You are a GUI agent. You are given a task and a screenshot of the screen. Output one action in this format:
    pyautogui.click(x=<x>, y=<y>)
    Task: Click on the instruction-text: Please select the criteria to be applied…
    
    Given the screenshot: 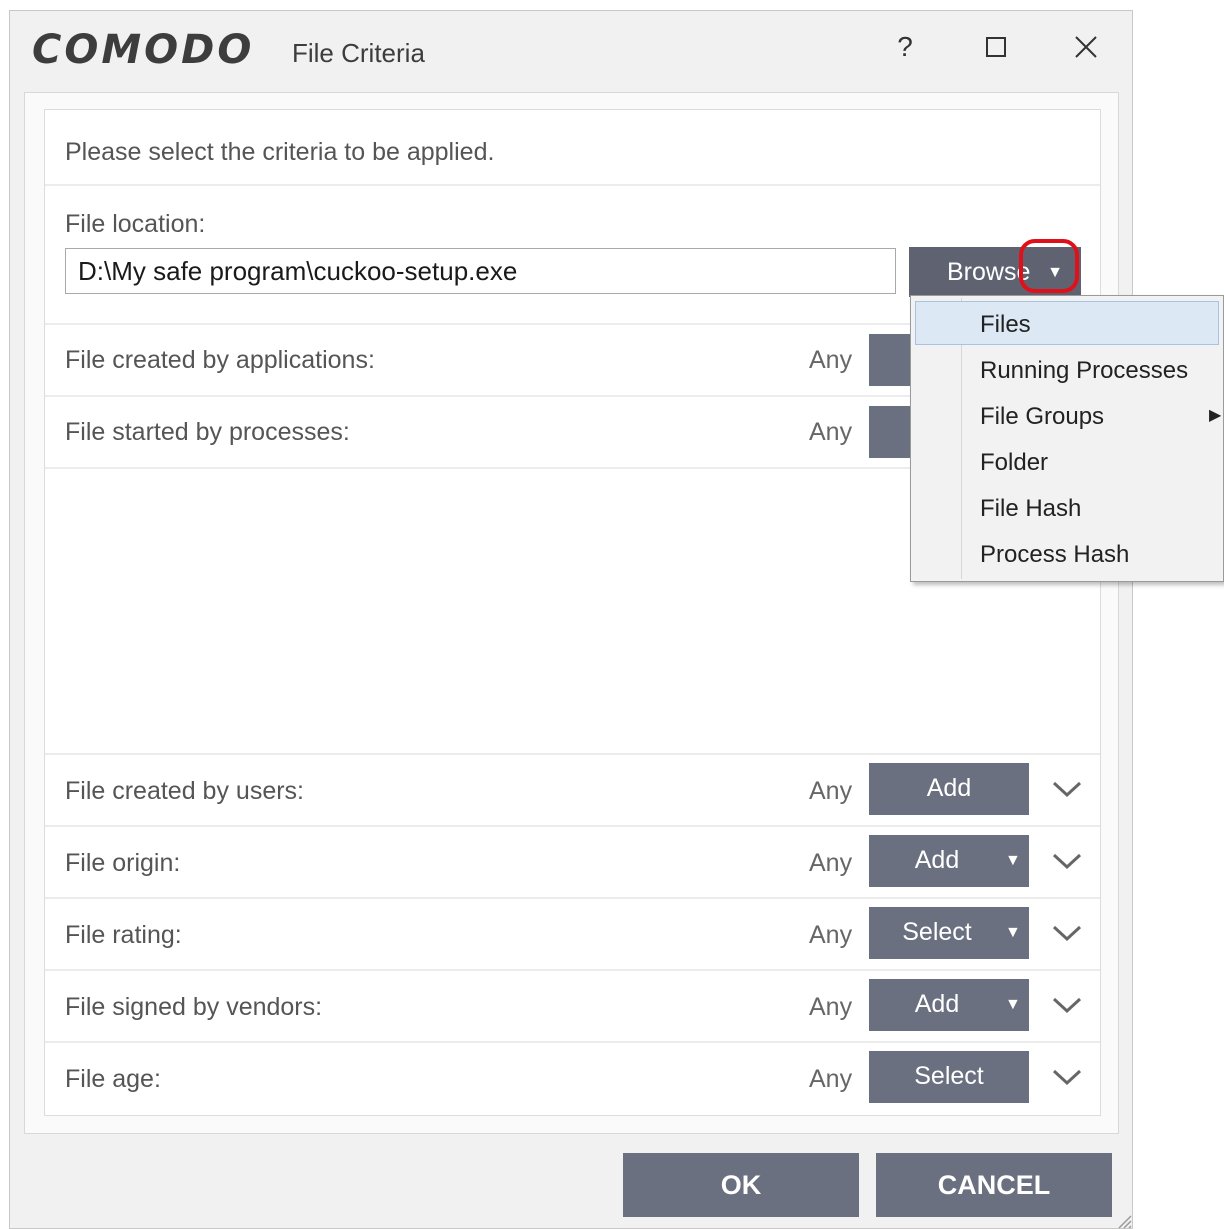 What is the action you would take?
    pyautogui.click(x=280, y=152)
    